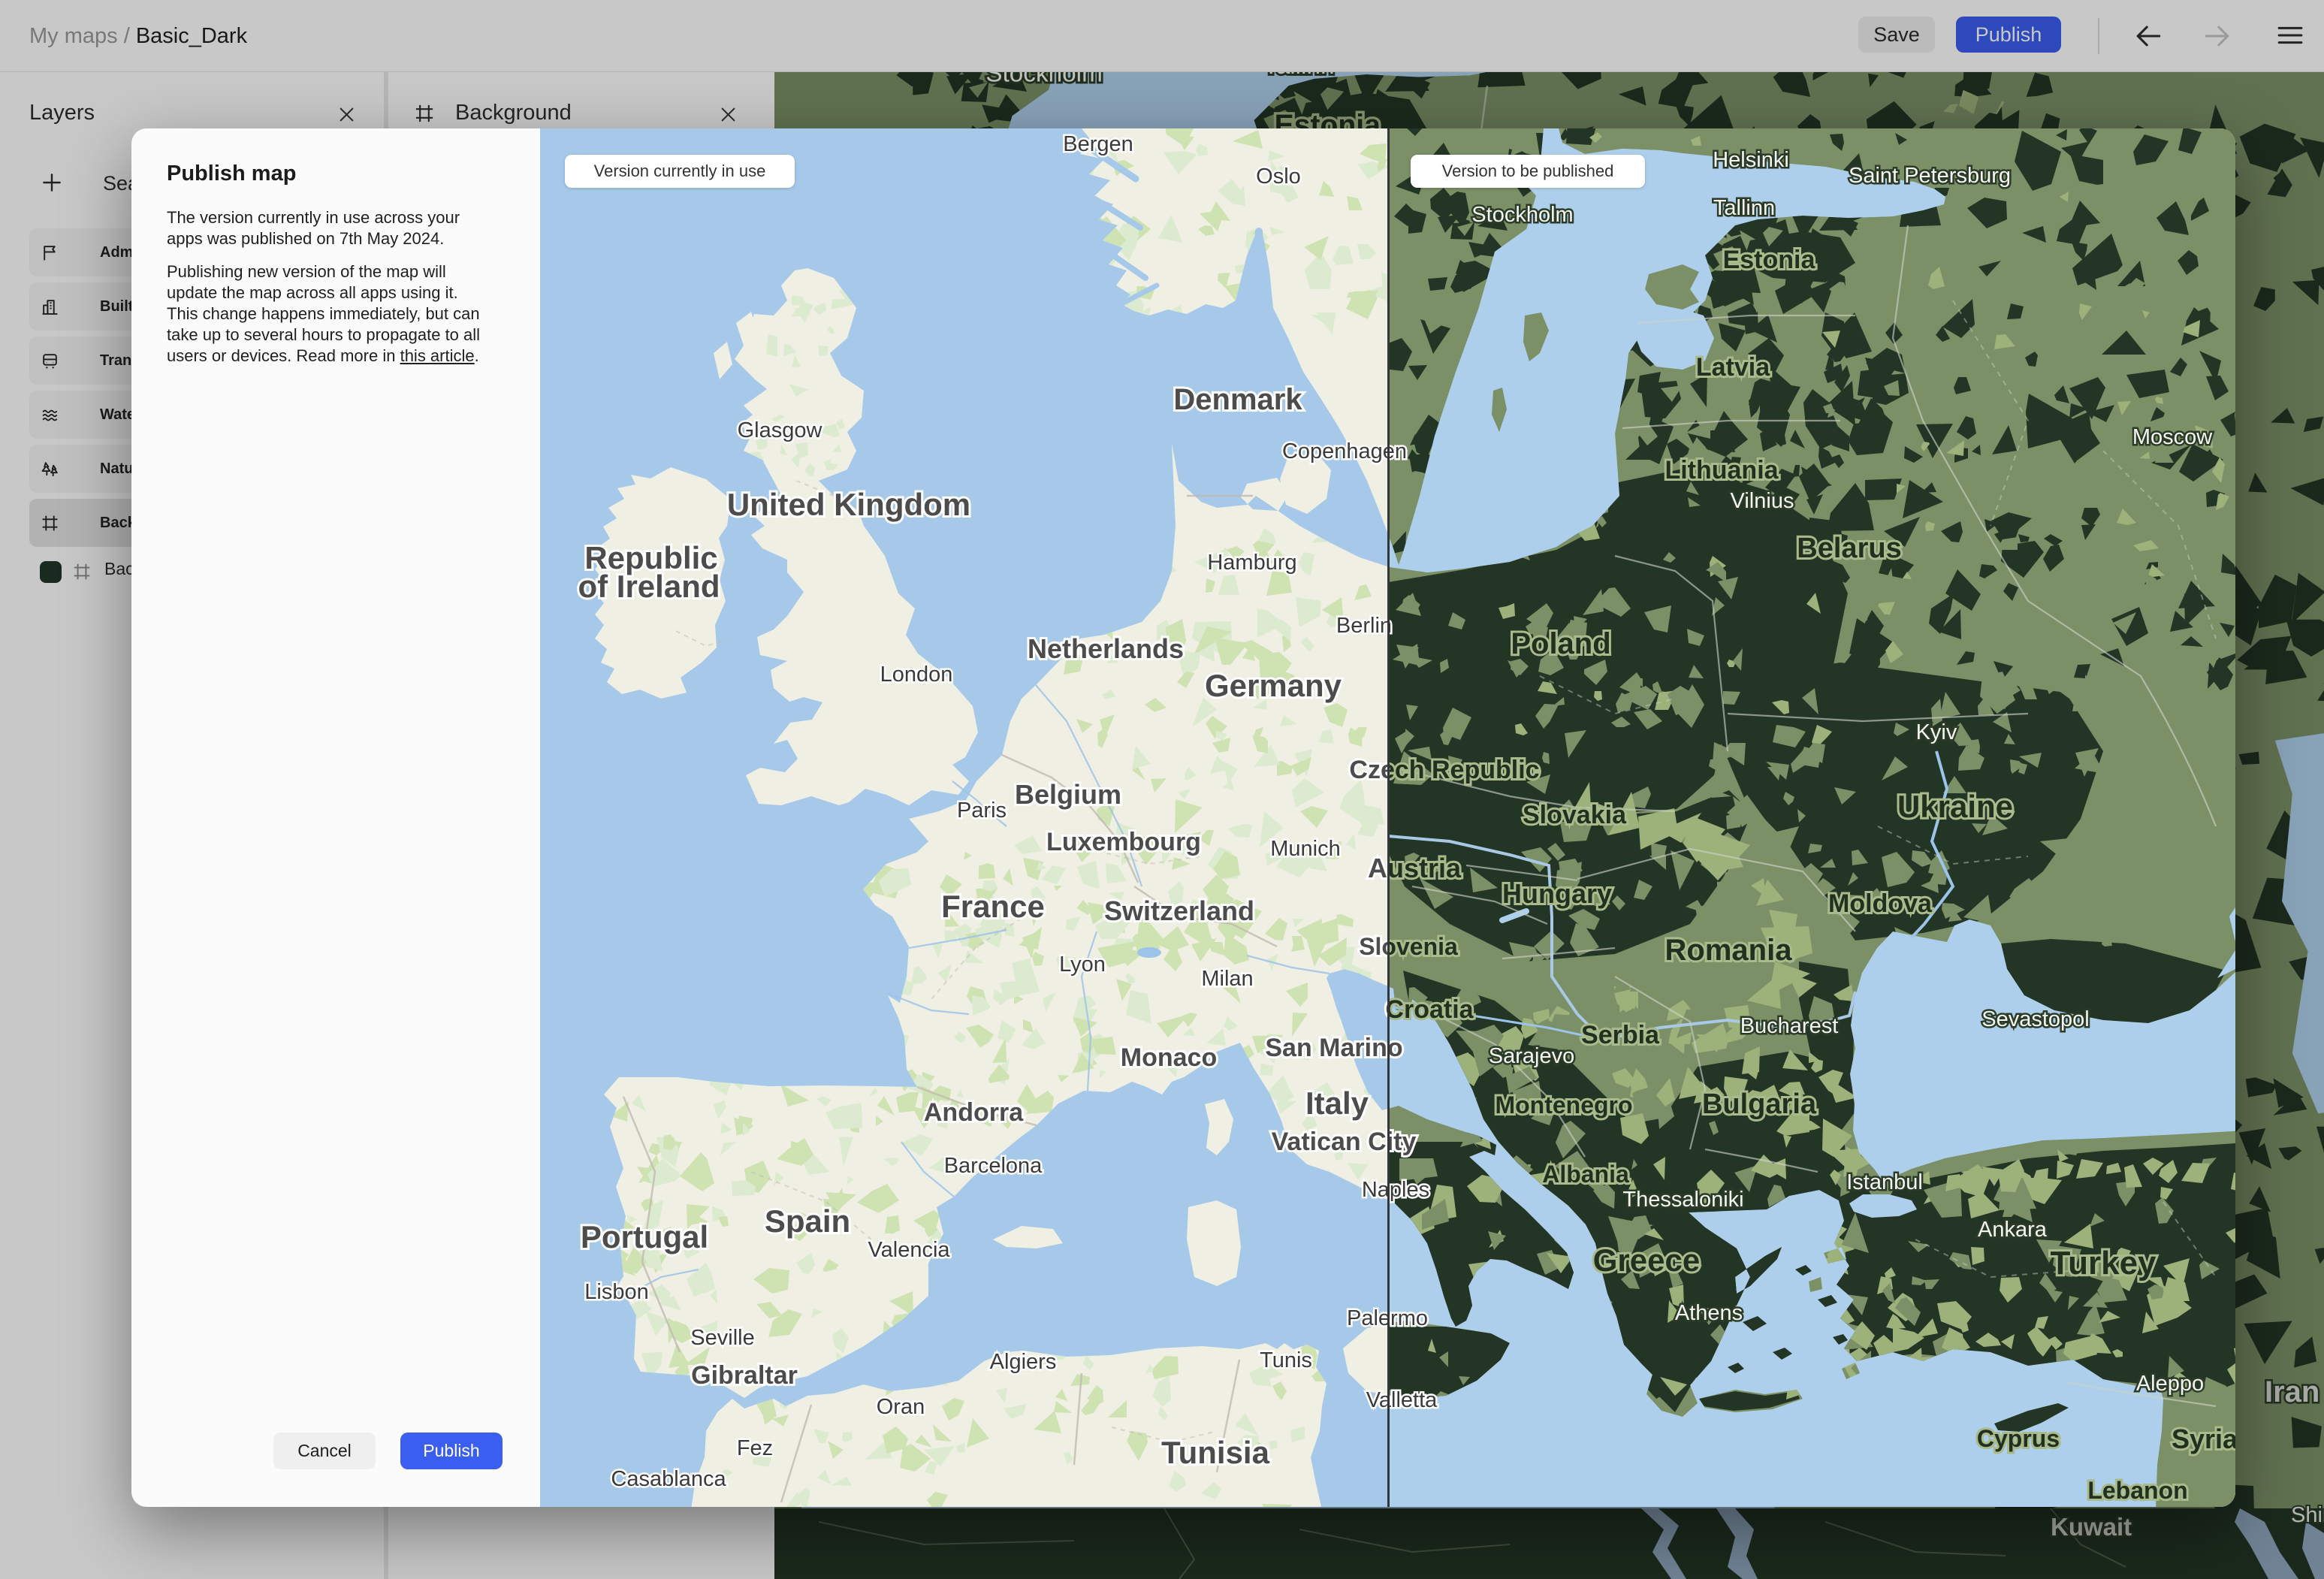 The width and height of the screenshot is (2324, 1579). I want to click on svg-text: Helsinki, so click(1751, 160).